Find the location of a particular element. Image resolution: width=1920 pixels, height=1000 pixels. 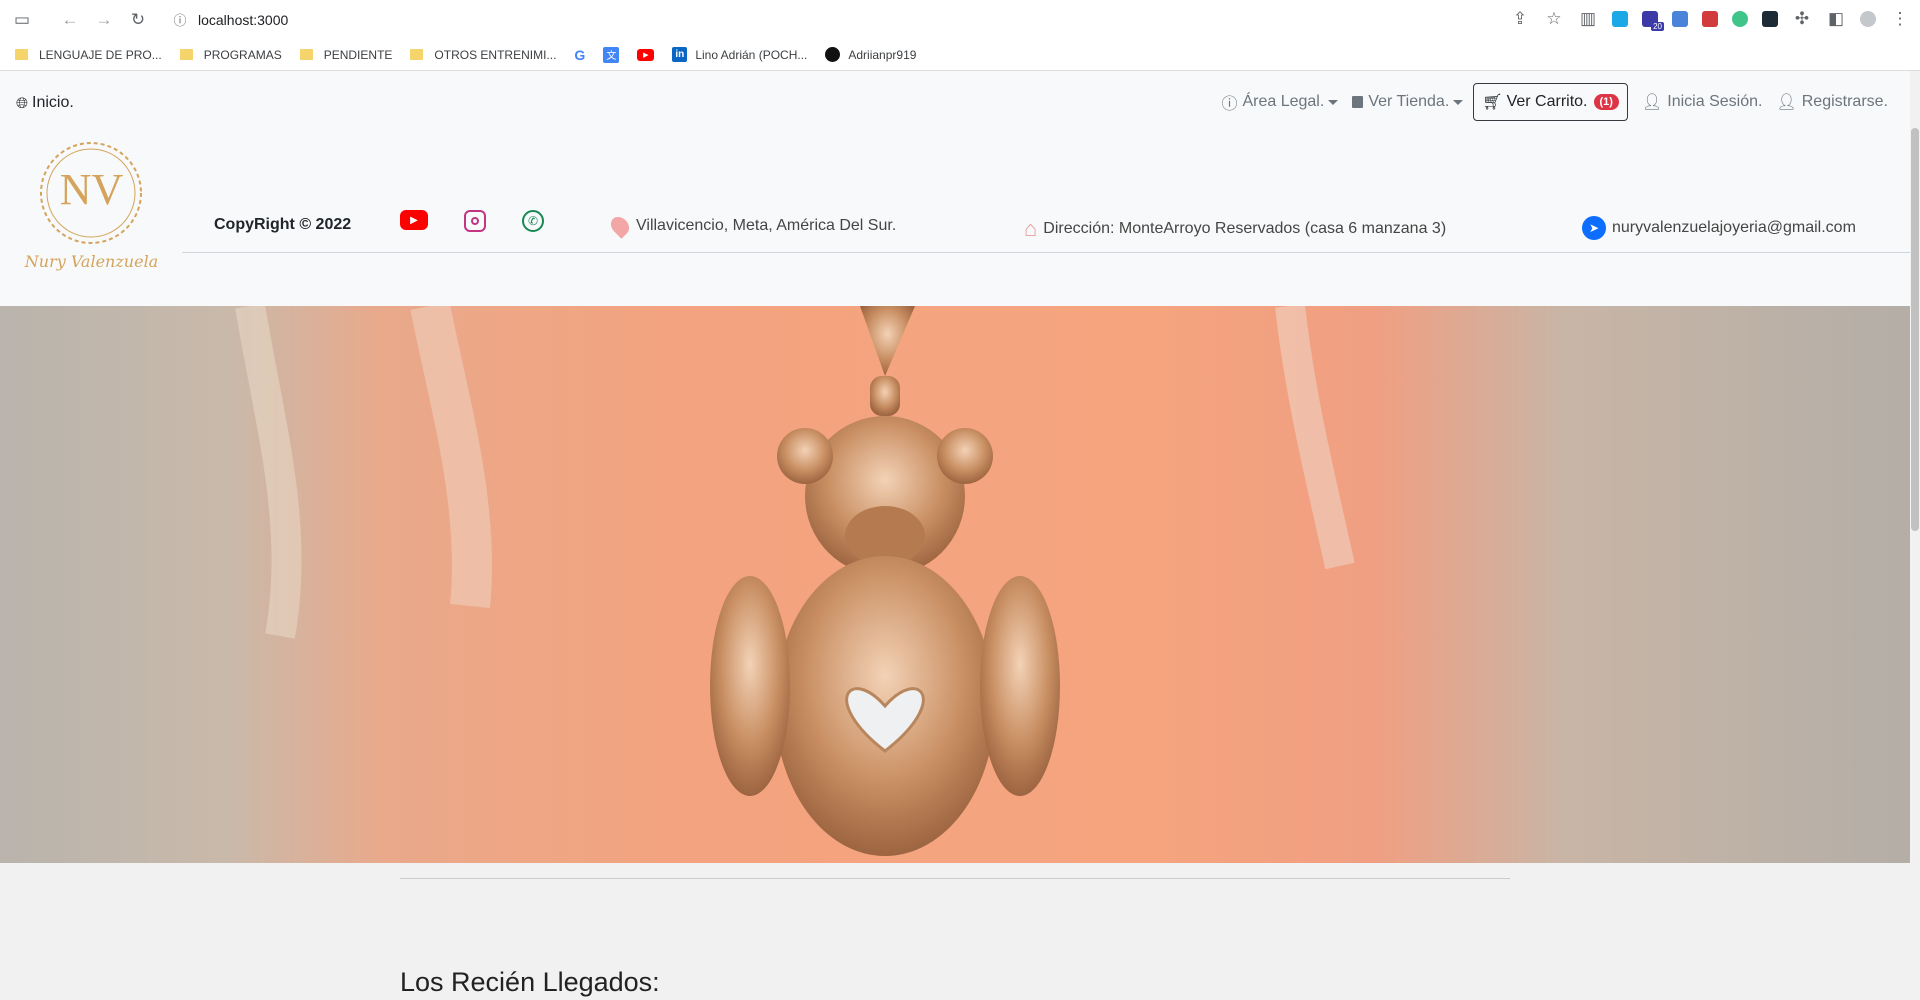

whatsapp-social-link: ✆ is located at coordinates (533, 221).